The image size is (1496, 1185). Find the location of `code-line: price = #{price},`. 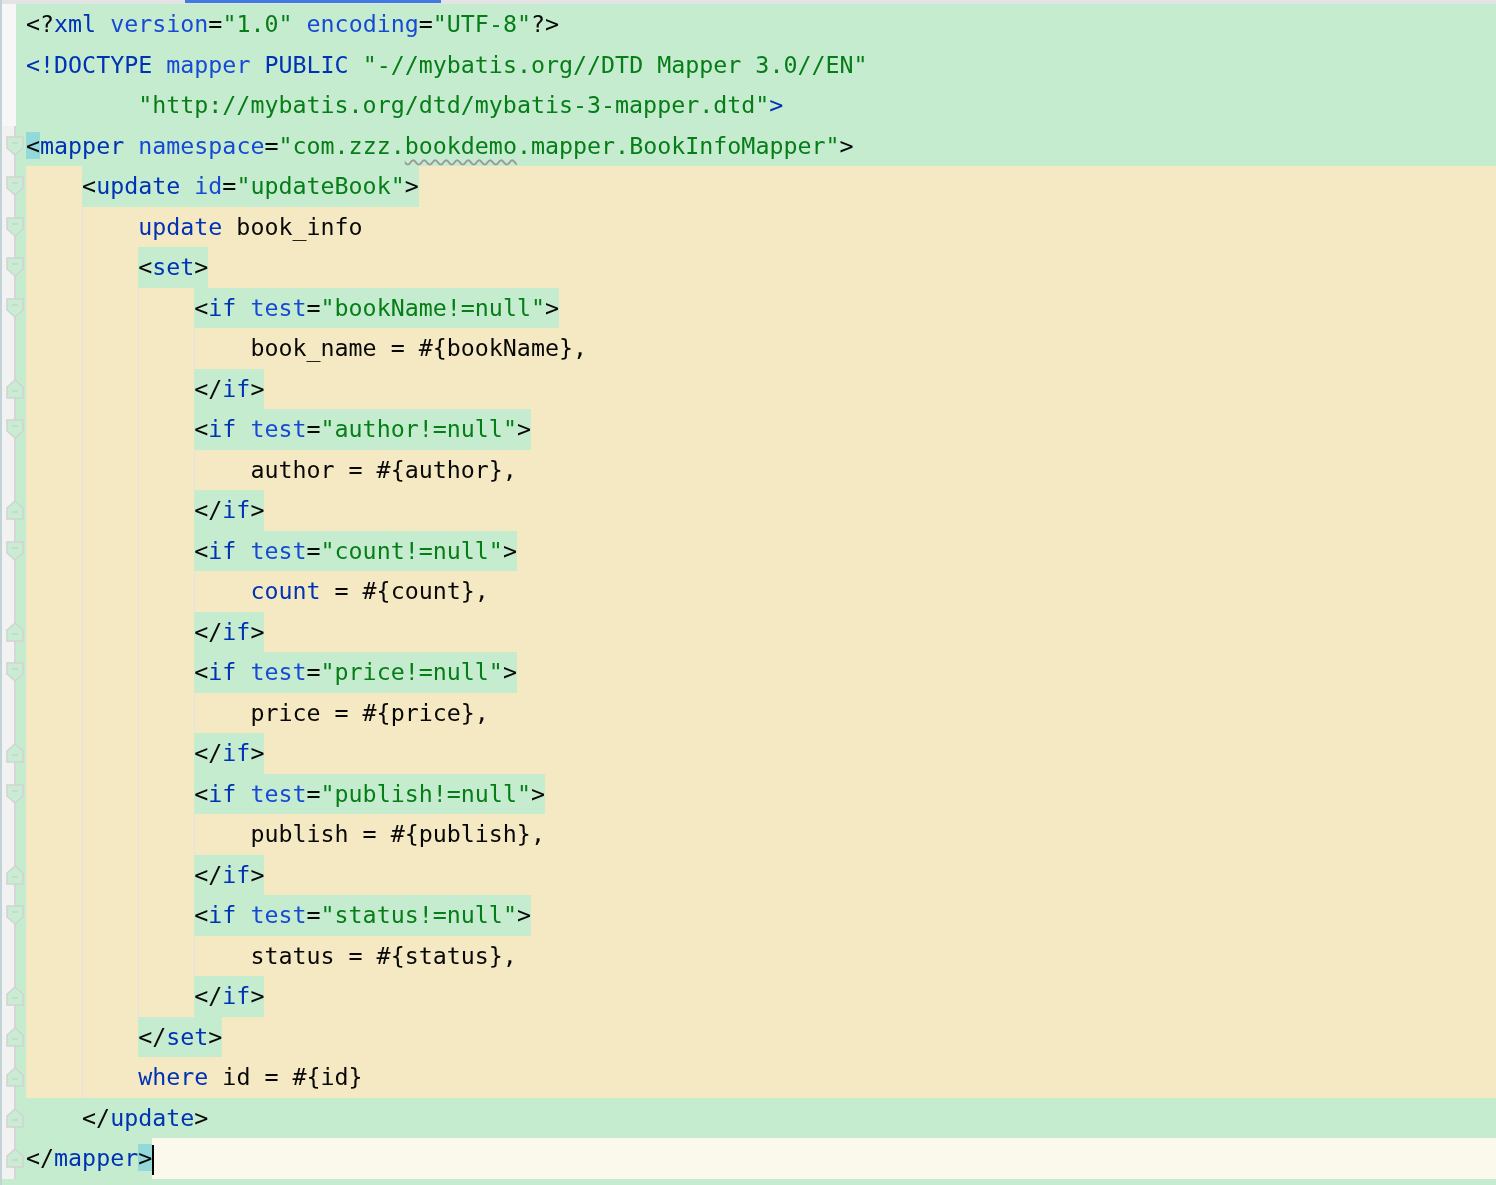

code-line: price = #{price}, is located at coordinates (369, 712).